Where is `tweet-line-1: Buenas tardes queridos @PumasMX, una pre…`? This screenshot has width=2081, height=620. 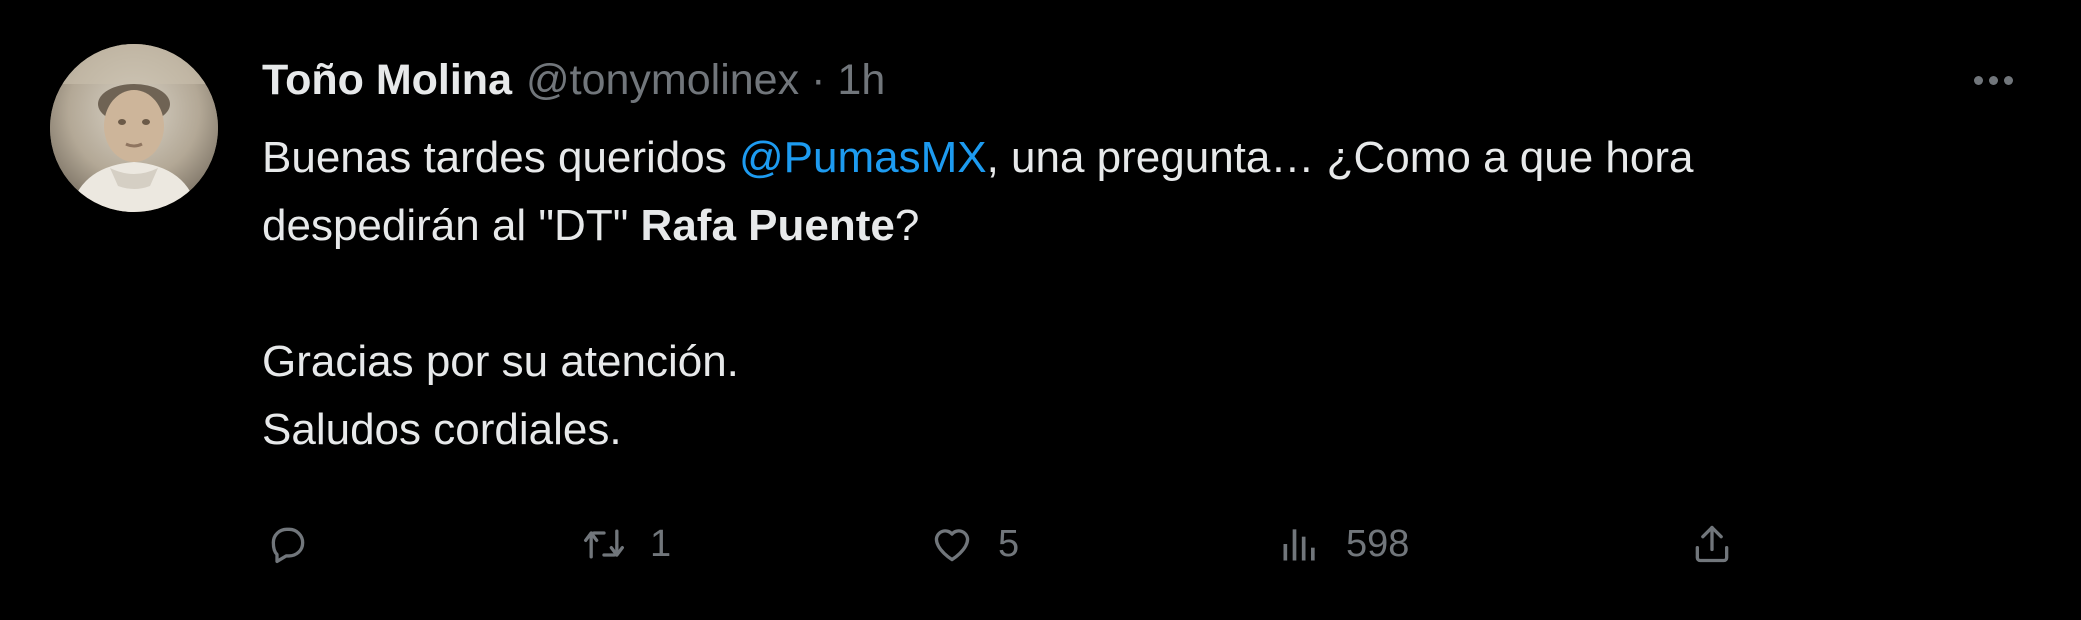
tweet-line-1: Buenas tardes queridos @PumasMX, una pre… is located at coordinates (1132, 158).